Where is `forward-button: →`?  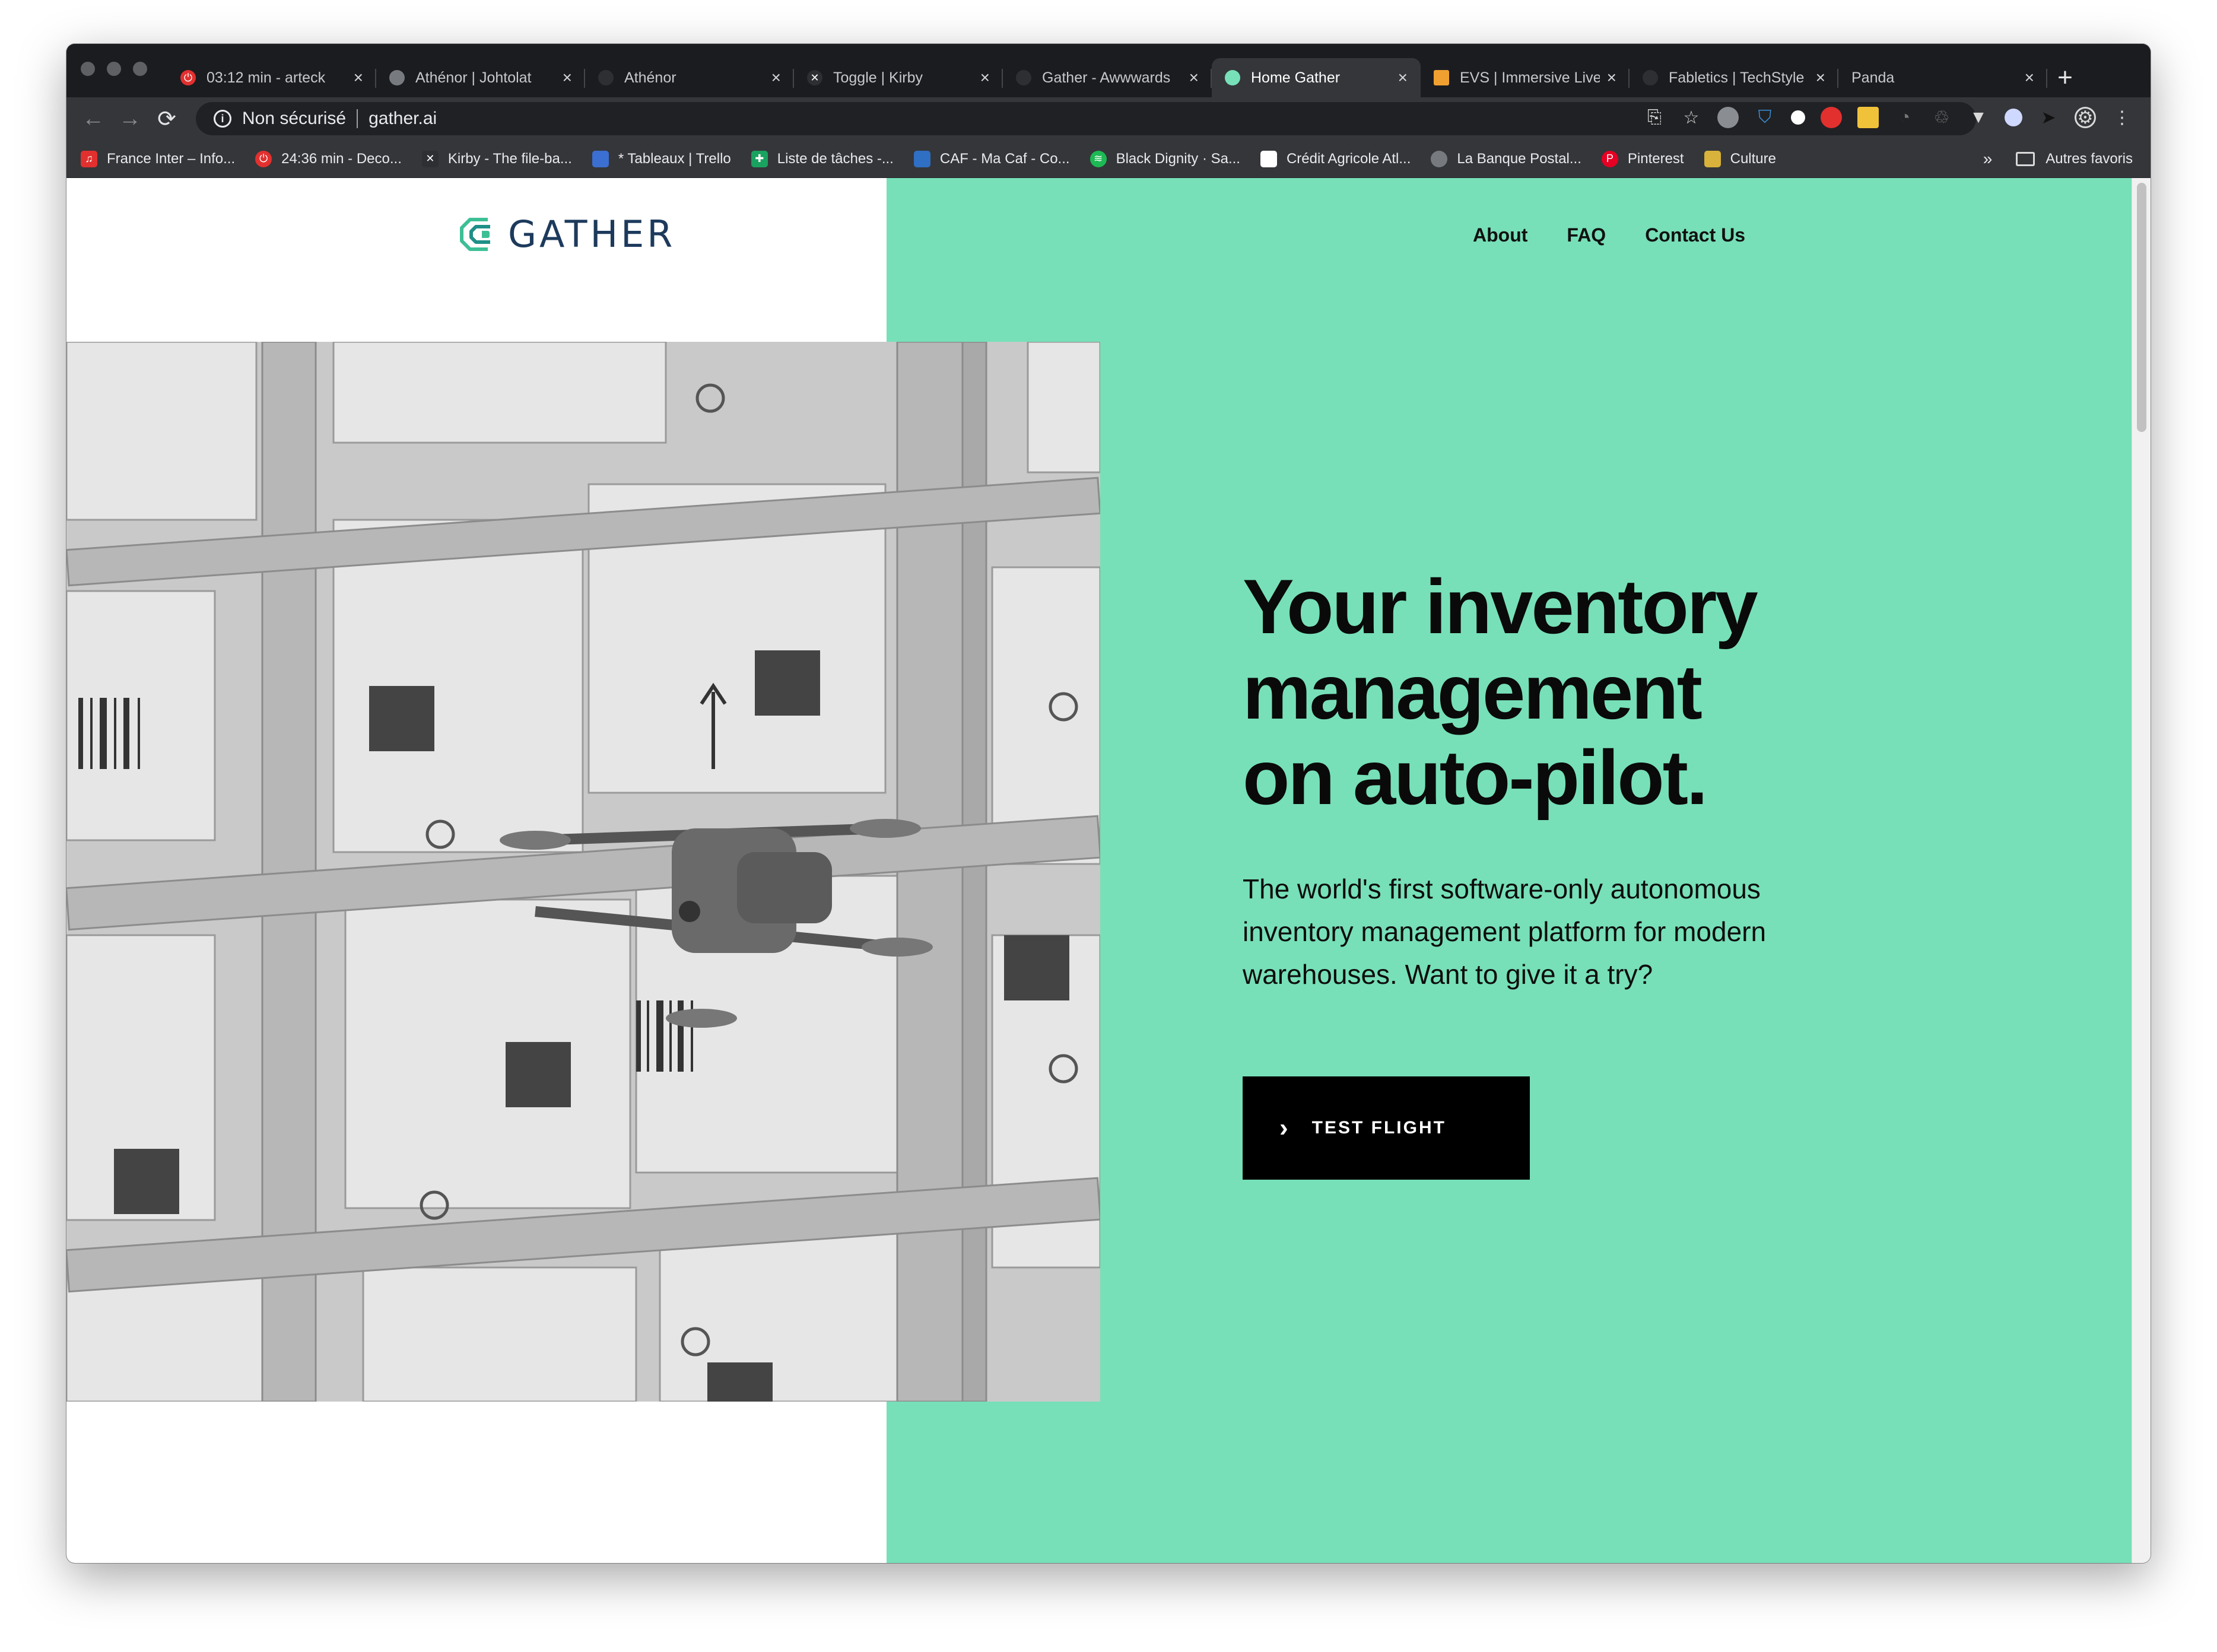 forward-button: → is located at coordinates (130, 119).